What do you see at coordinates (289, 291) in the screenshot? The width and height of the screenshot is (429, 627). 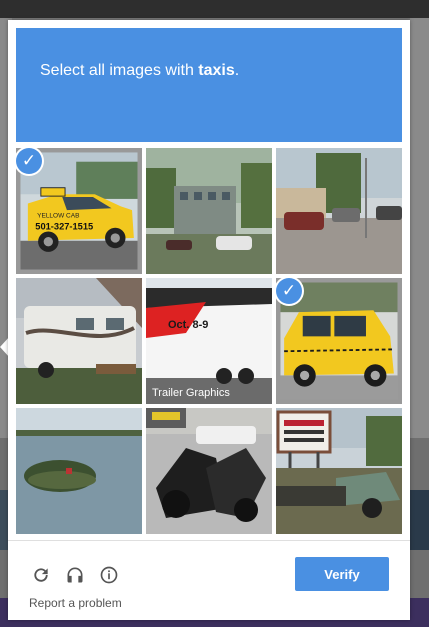 I see `tile-6-selected-check-icon: ✓` at bounding box center [289, 291].